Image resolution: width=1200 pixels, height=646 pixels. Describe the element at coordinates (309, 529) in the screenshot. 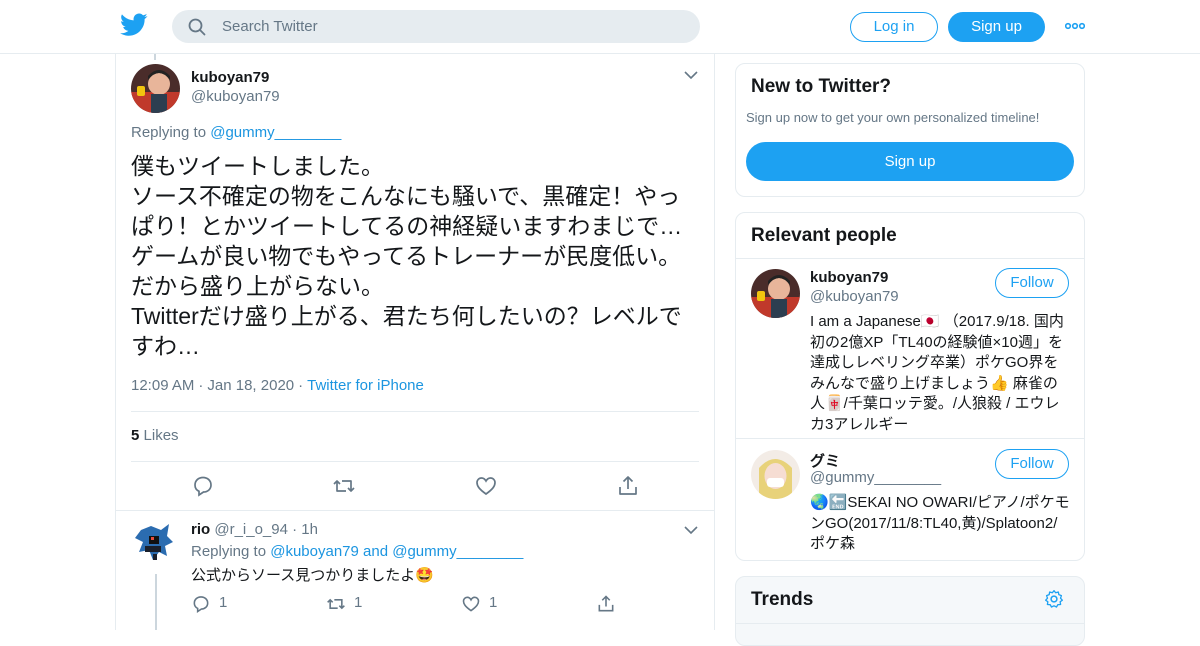

I see `reply-age: 1h` at that location.